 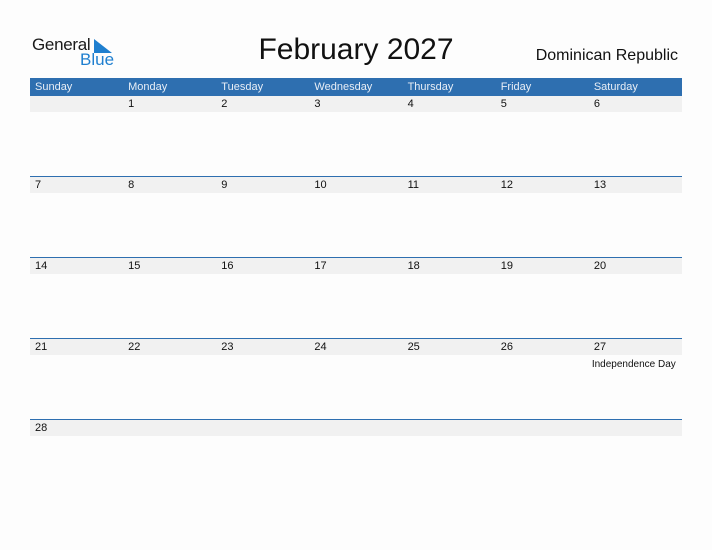 I want to click on weekday-monday: Monday, so click(x=148, y=87).